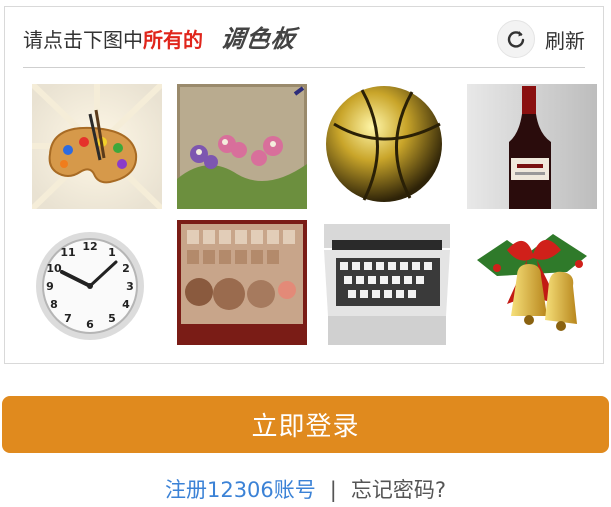  What do you see at coordinates (305, 424) in the screenshot?
I see `login-button: 立即登录` at bounding box center [305, 424].